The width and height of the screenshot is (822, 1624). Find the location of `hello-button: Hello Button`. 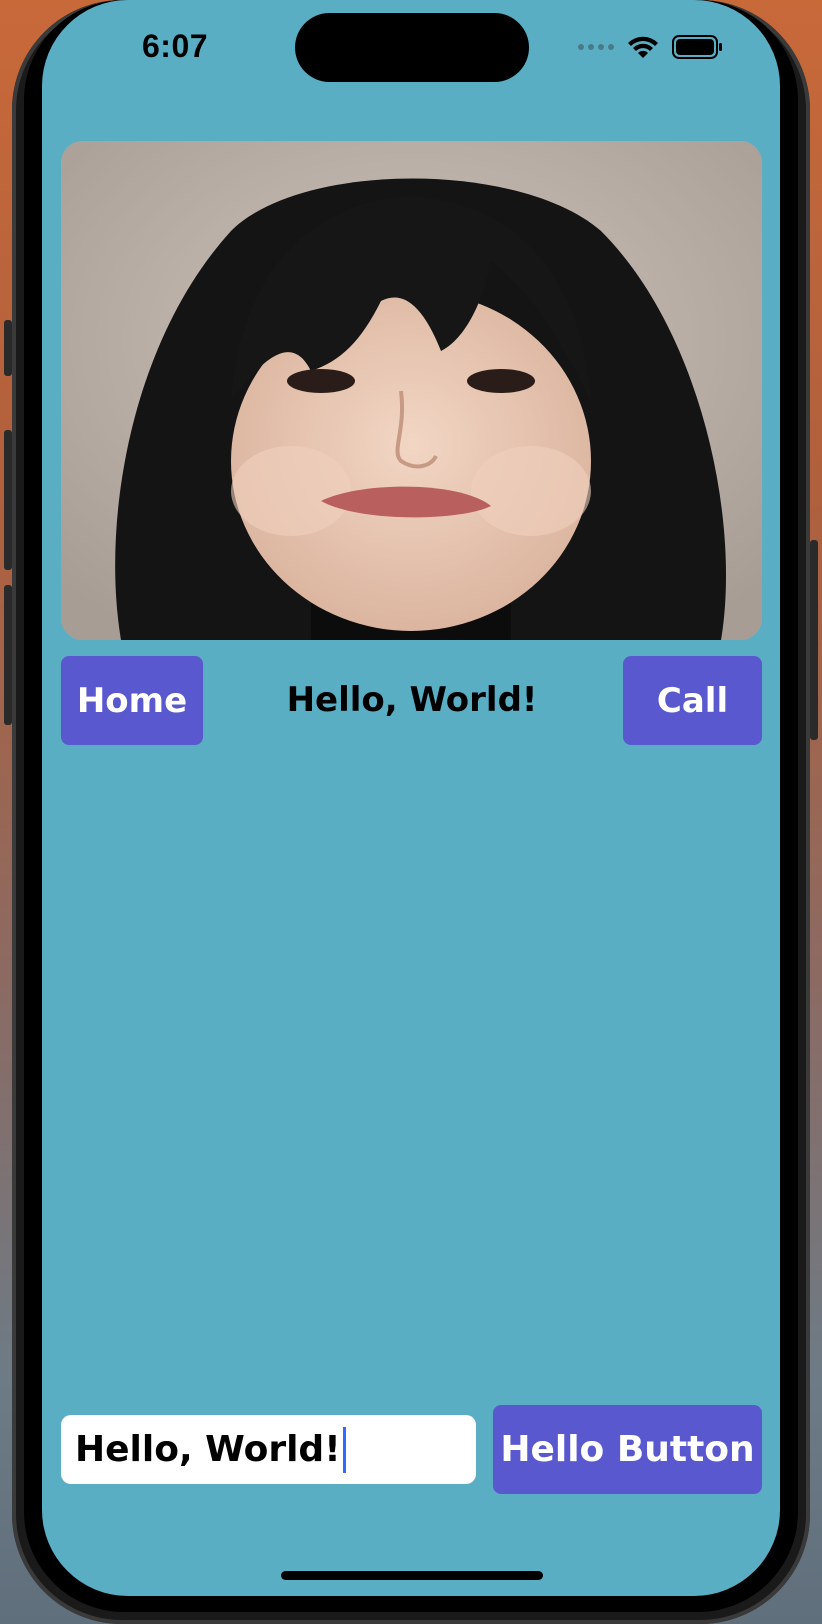

hello-button: Hello Button is located at coordinates (627, 1449).